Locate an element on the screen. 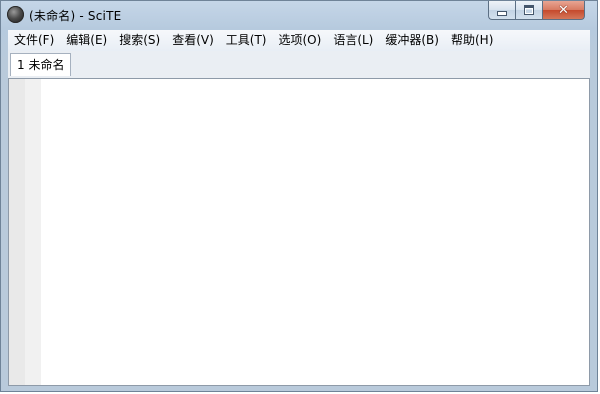 This screenshot has width=600, height=394. menu-language: 语言(L) is located at coordinates (353, 40).